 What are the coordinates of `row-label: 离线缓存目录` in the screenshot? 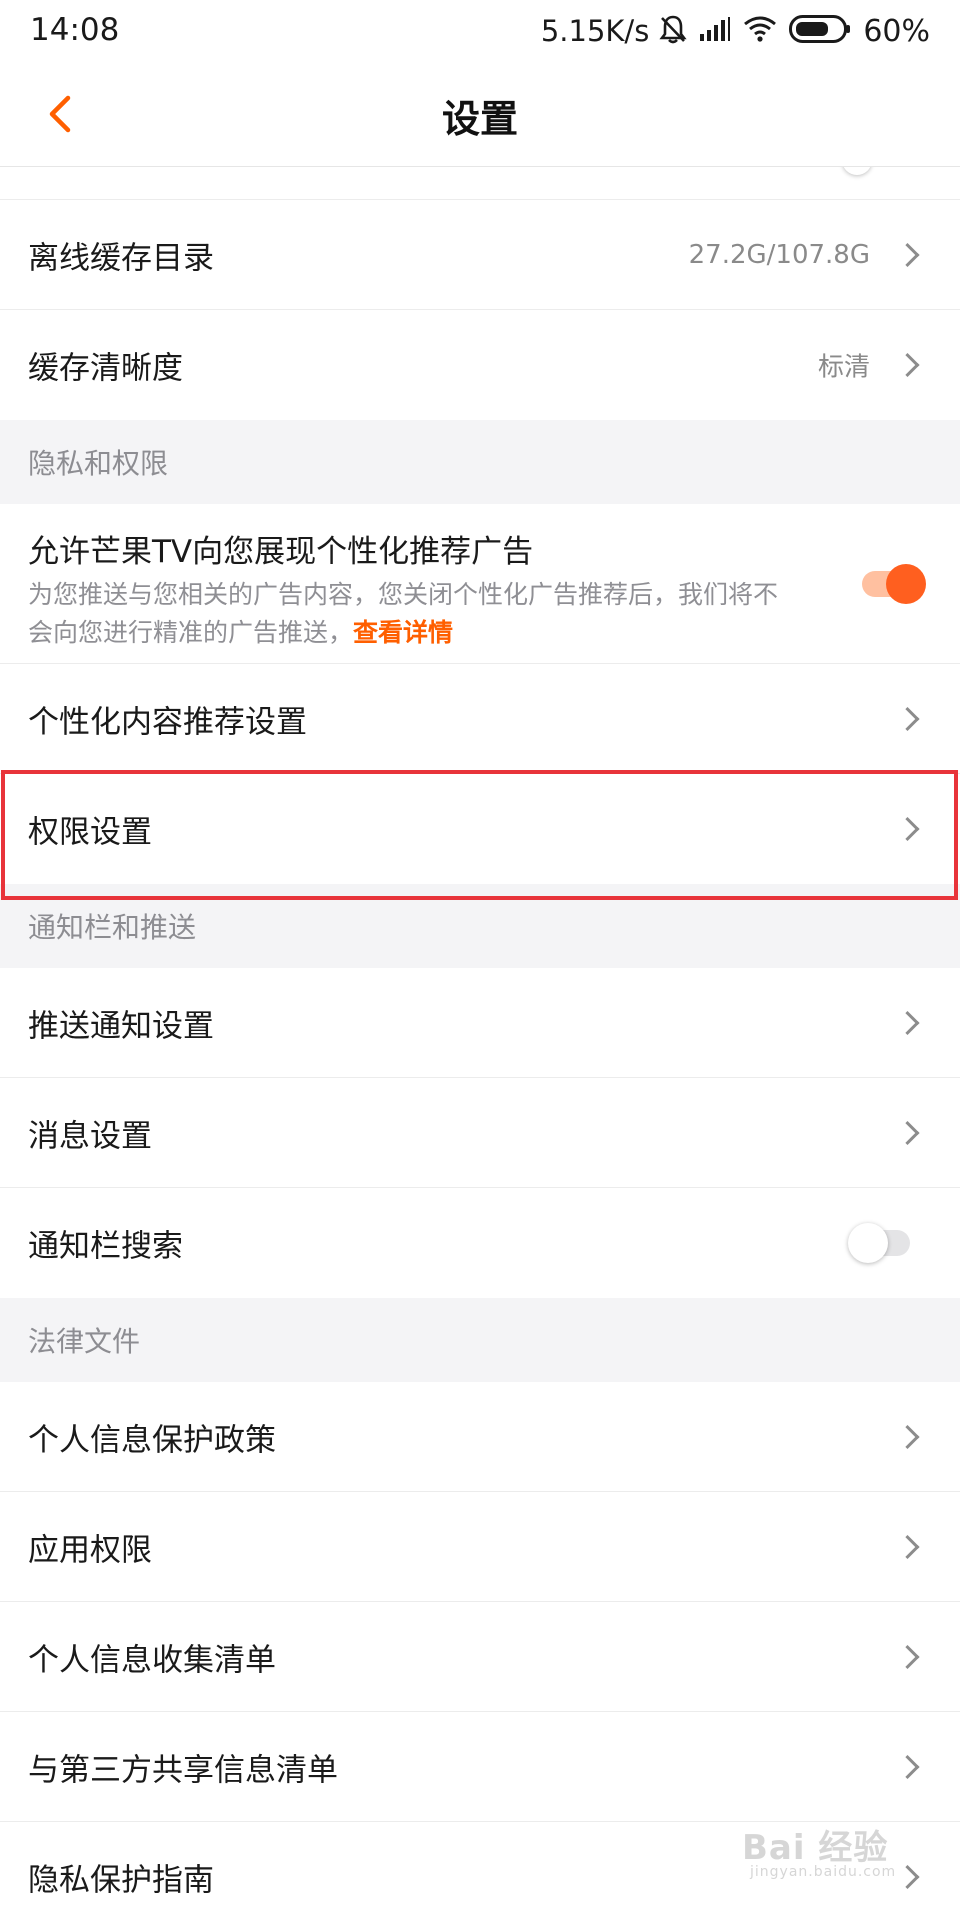 It's located at (121, 258).